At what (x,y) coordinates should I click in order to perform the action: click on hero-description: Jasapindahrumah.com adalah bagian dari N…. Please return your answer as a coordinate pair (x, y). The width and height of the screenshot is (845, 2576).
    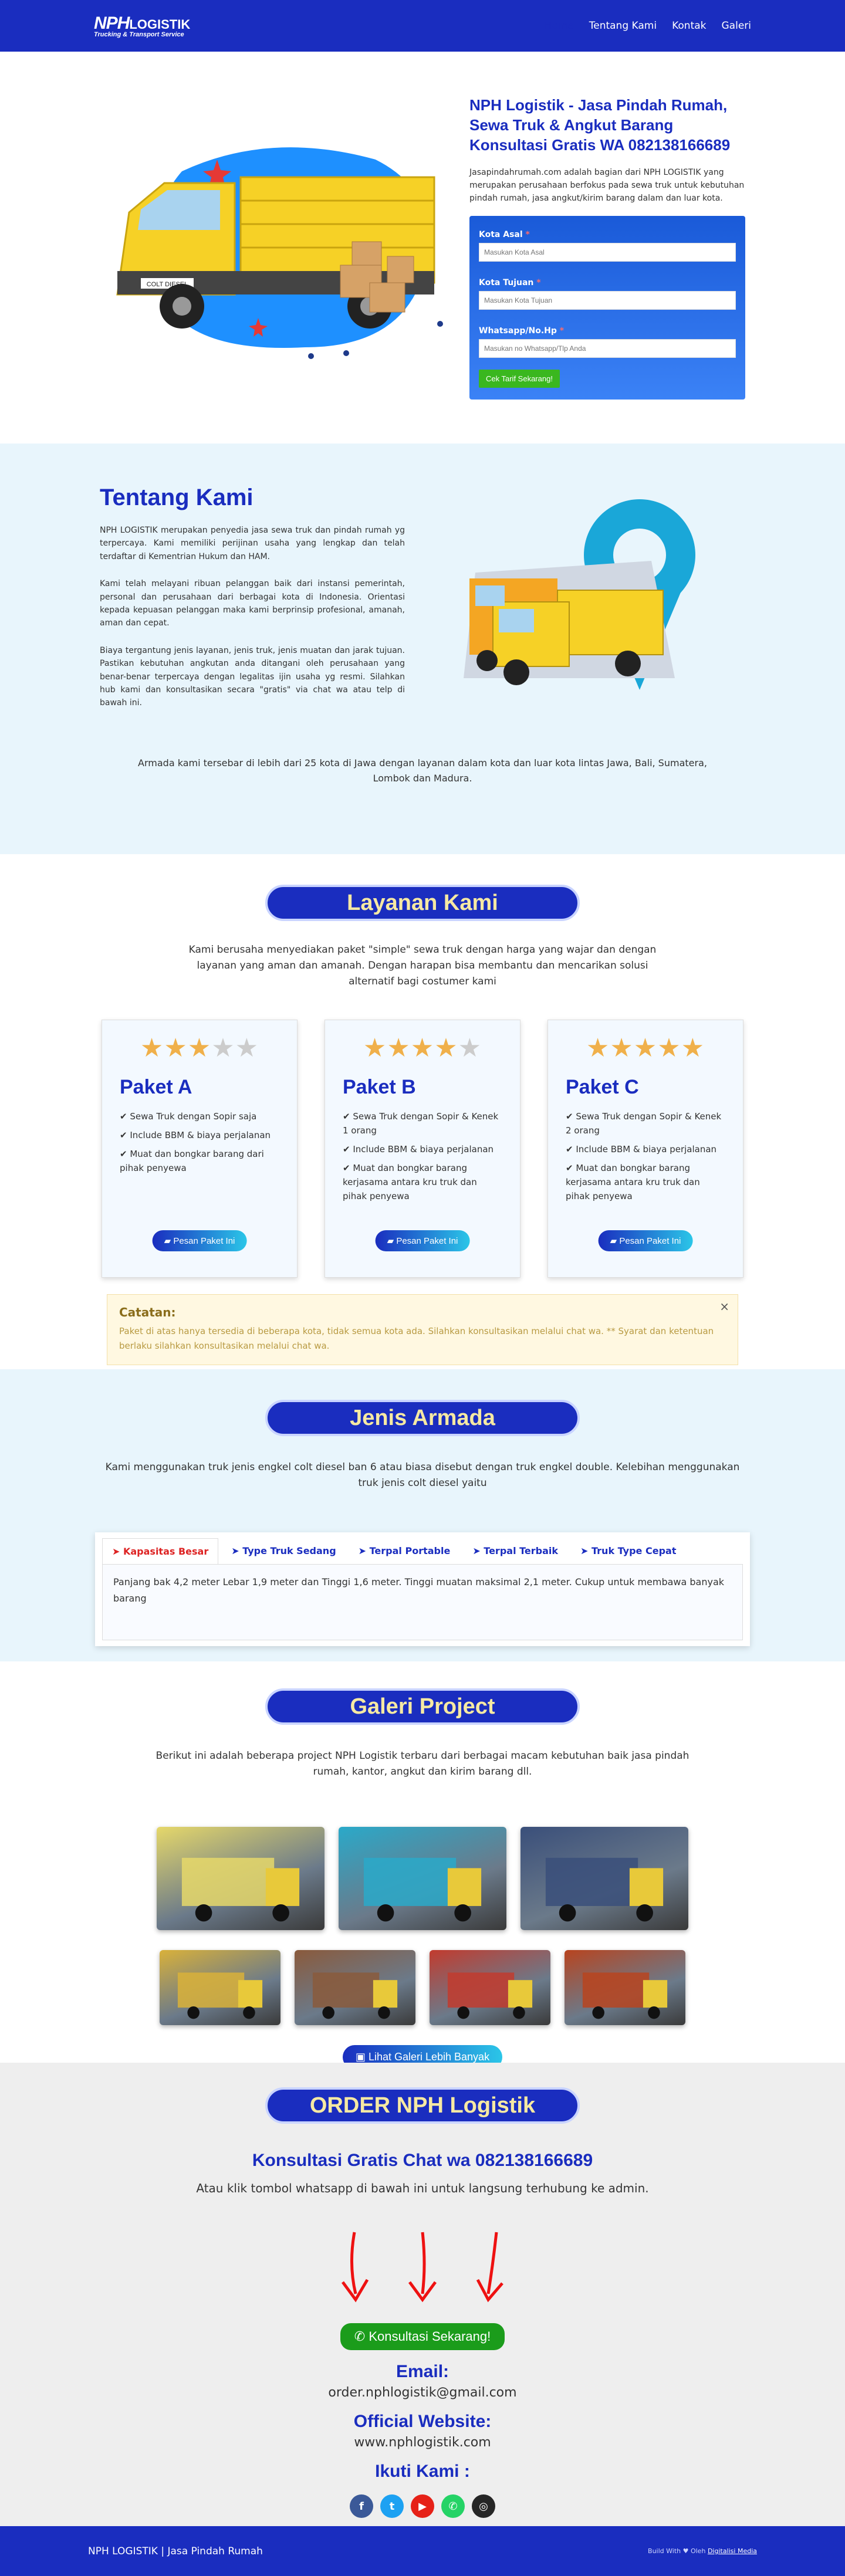
    Looking at the image, I should click on (607, 185).